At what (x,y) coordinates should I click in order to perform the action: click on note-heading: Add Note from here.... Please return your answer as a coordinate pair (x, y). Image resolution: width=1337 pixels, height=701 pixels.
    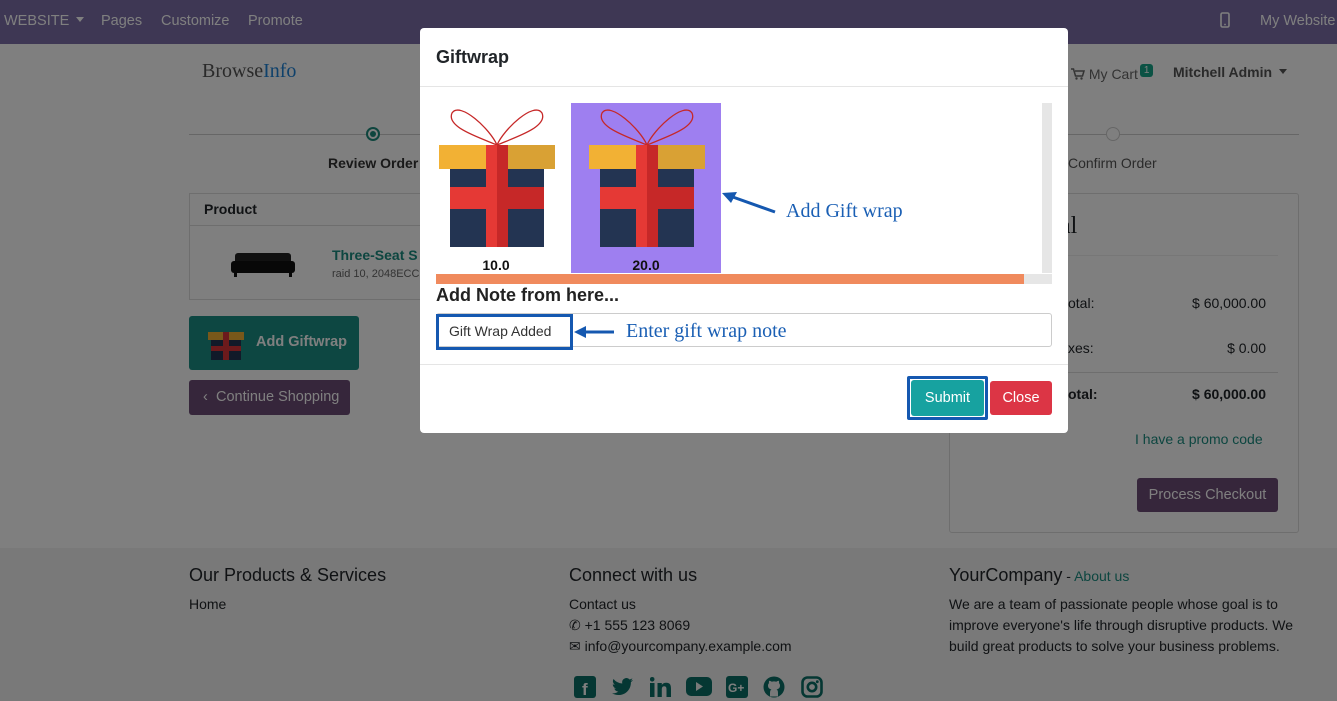
    Looking at the image, I should click on (528, 295).